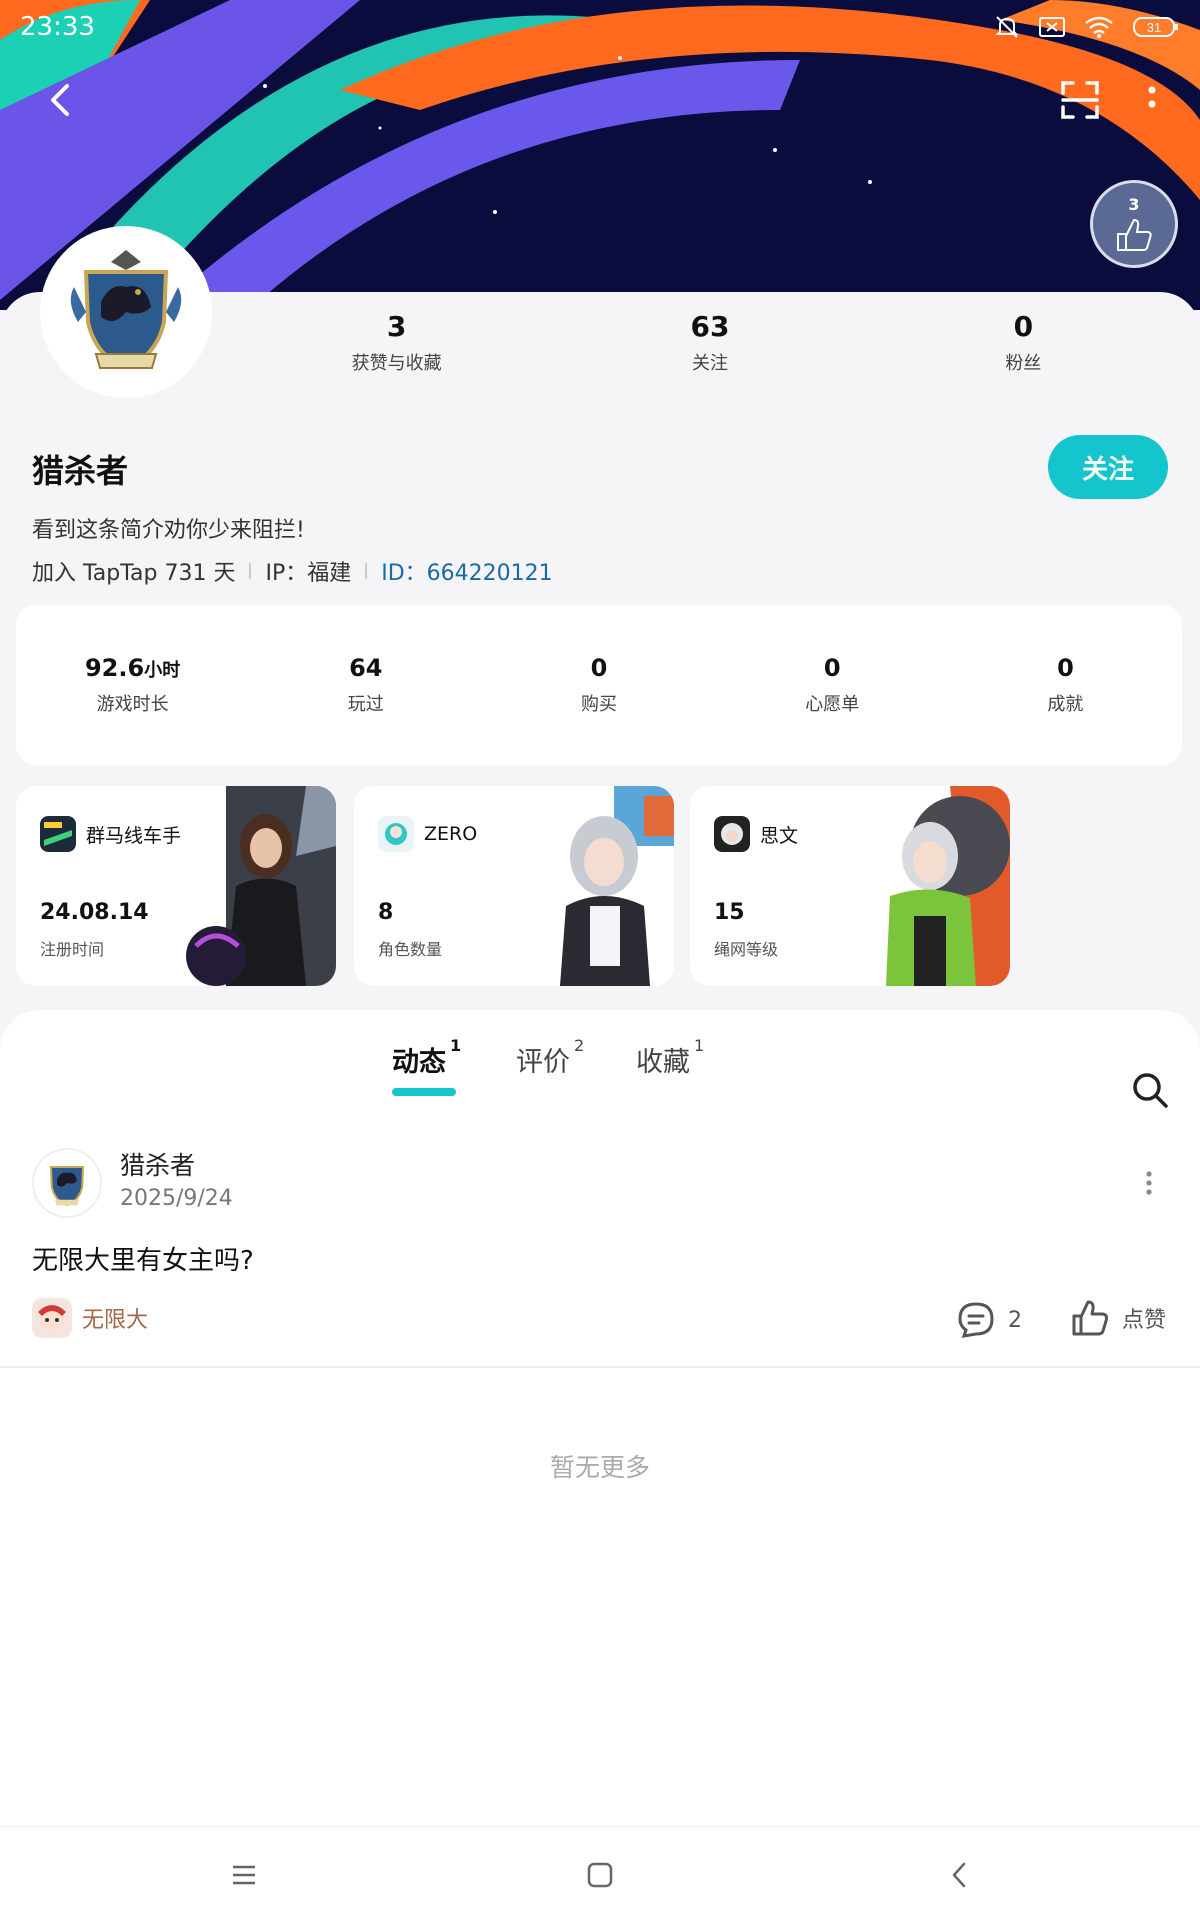 The image size is (1200, 1920). I want to click on bio: 看到这条简介劝你少来阻拦!, so click(168, 530).